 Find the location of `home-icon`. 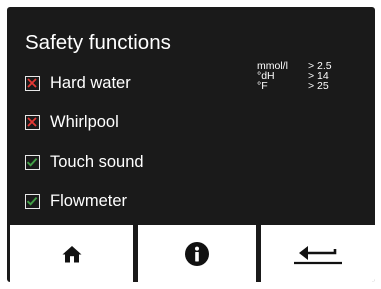

home-icon is located at coordinates (71, 253).